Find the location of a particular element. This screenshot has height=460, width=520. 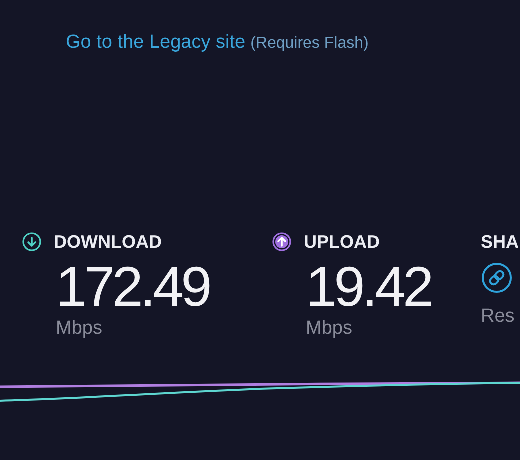

speed-value: 172.49 is located at coordinates (133, 287).